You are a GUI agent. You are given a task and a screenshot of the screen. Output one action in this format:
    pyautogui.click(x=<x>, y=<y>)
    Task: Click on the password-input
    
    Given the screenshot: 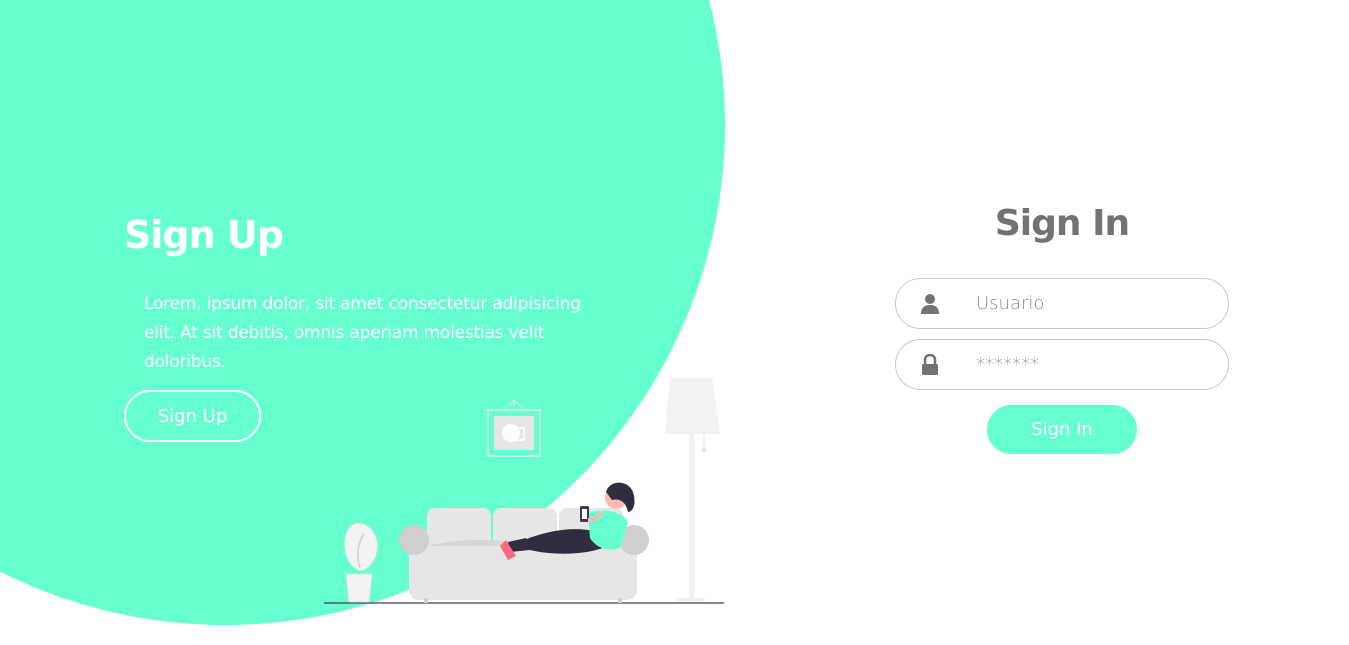 What is the action you would take?
    pyautogui.click(x=1096, y=364)
    